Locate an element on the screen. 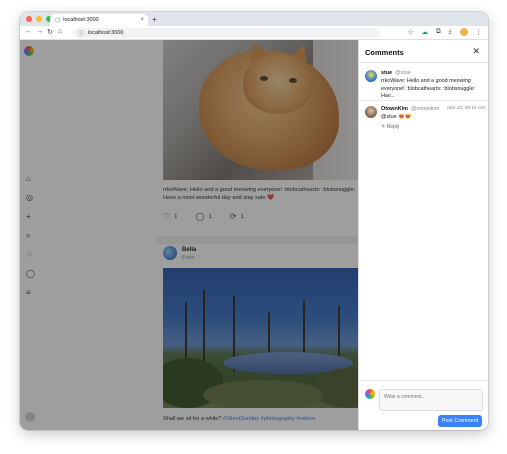  panel-title: Comments is located at coordinates (384, 52).